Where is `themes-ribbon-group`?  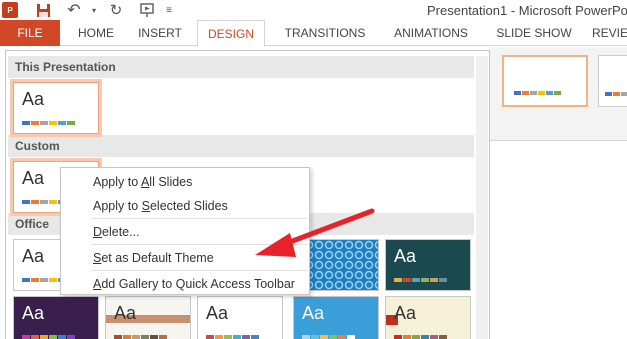
themes-ribbon-group is located at coordinates (558, 94).